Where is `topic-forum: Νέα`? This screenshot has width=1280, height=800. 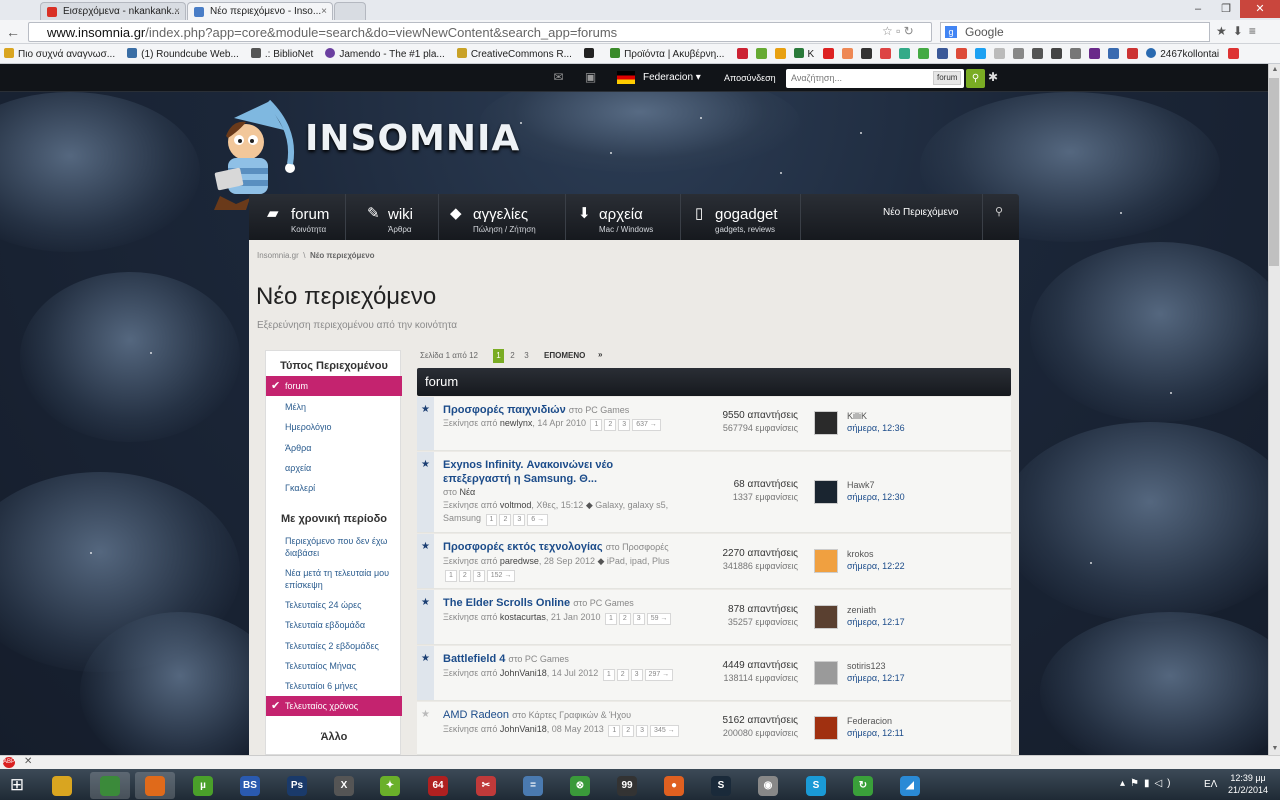 topic-forum: Νέα is located at coordinates (468, 492).